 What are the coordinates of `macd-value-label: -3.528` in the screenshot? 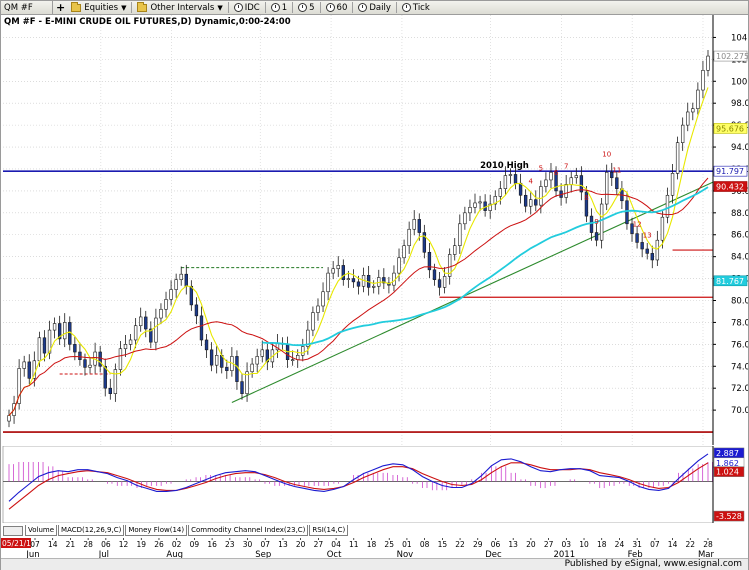 It's located at (729, 516).